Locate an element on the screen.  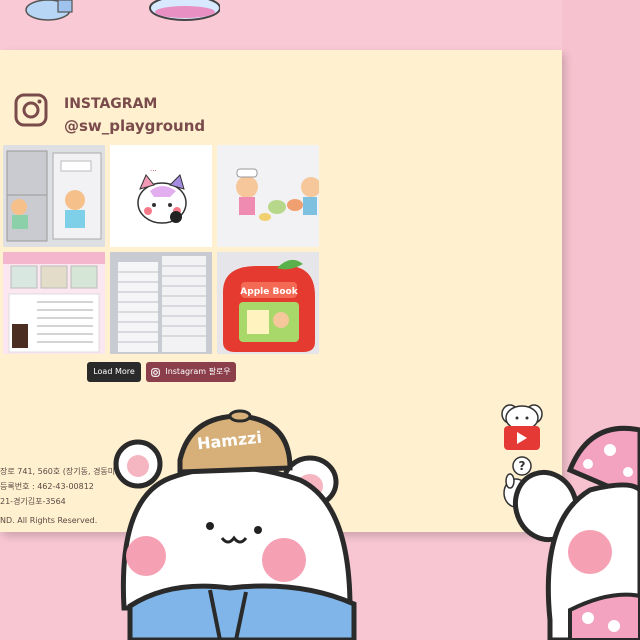
follow-label: Instagram 팔로우 is located at coordinates (198, 371).